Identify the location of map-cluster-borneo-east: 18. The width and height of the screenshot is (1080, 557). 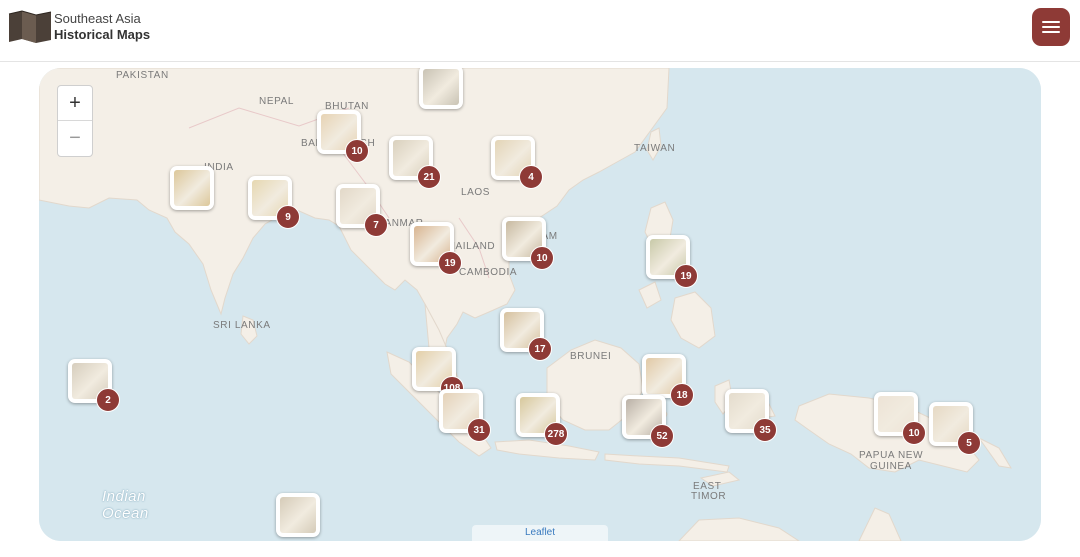
(668, 380).